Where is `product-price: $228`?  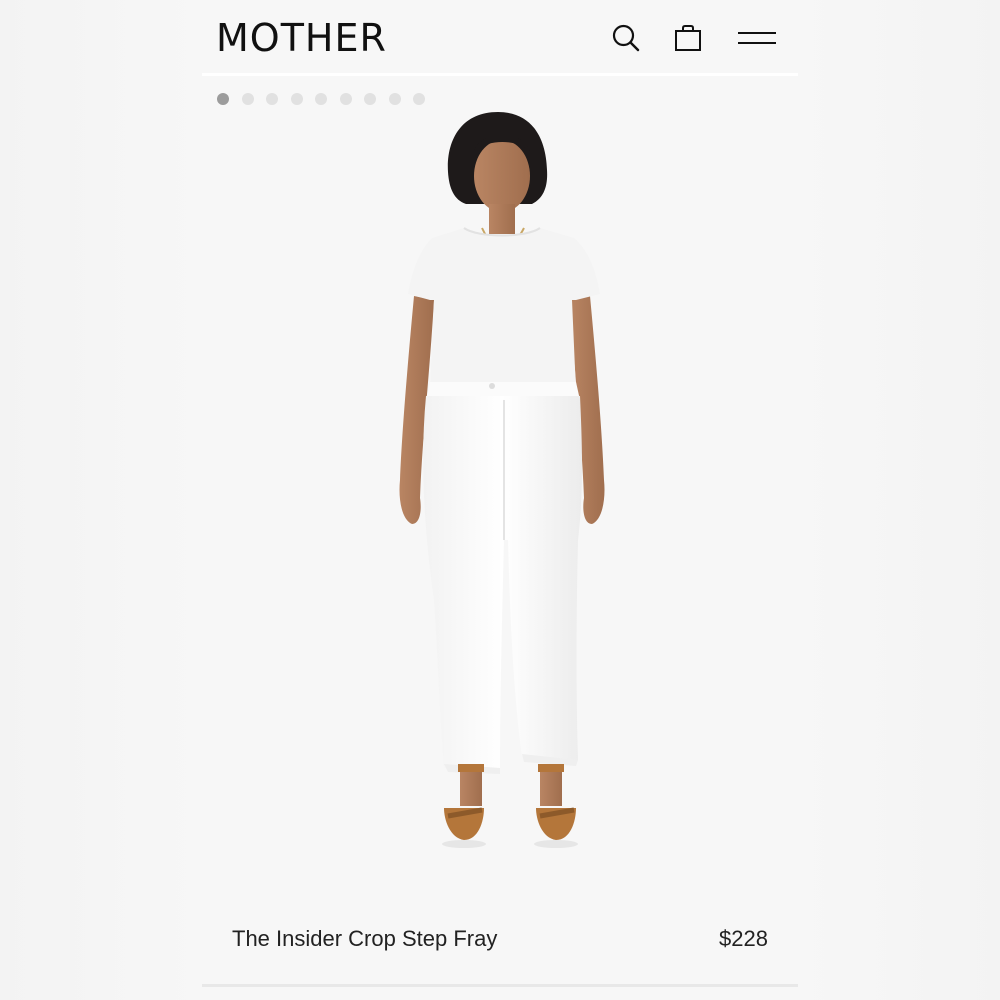
product-price: $228 is located at coordinates (743, 938).